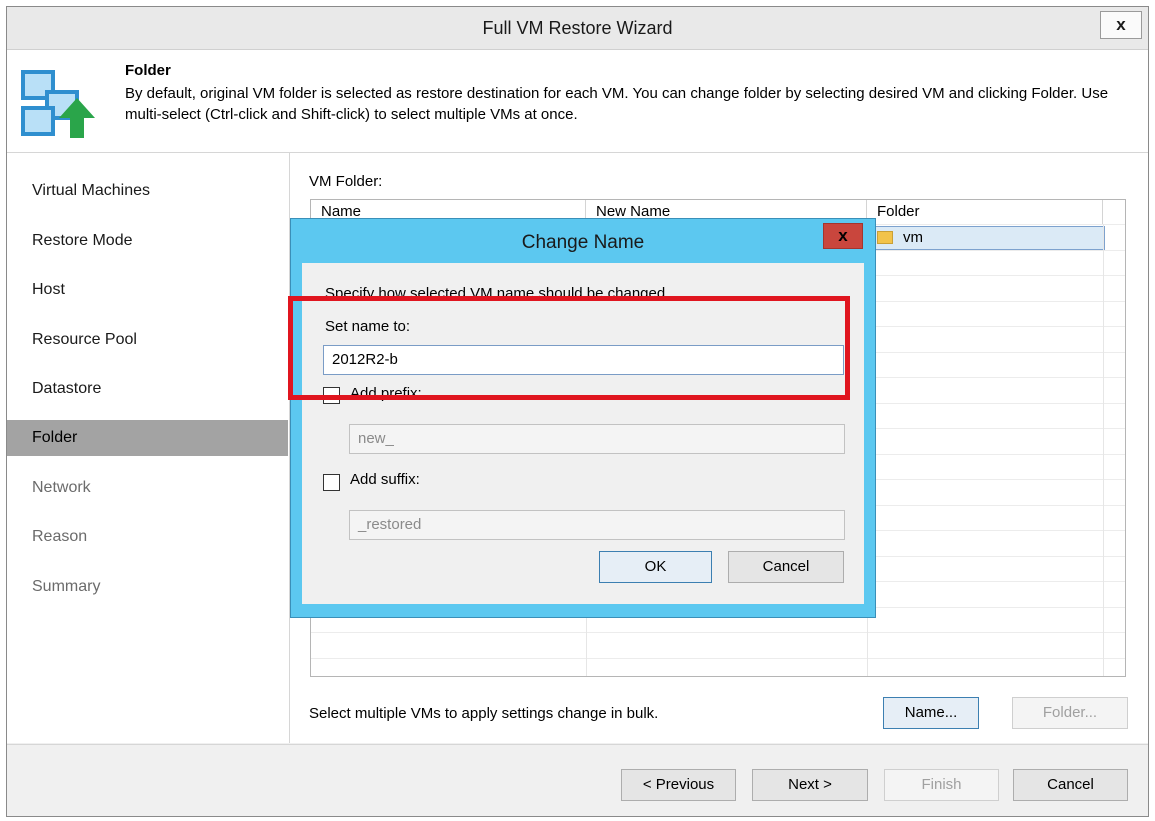  I want to click on step-host: Host, so click(147, 290).